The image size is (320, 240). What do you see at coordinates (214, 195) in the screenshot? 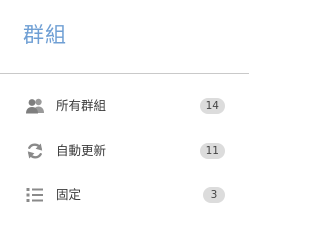
I see `count-badge: 3` at bounding box center [214, 195].